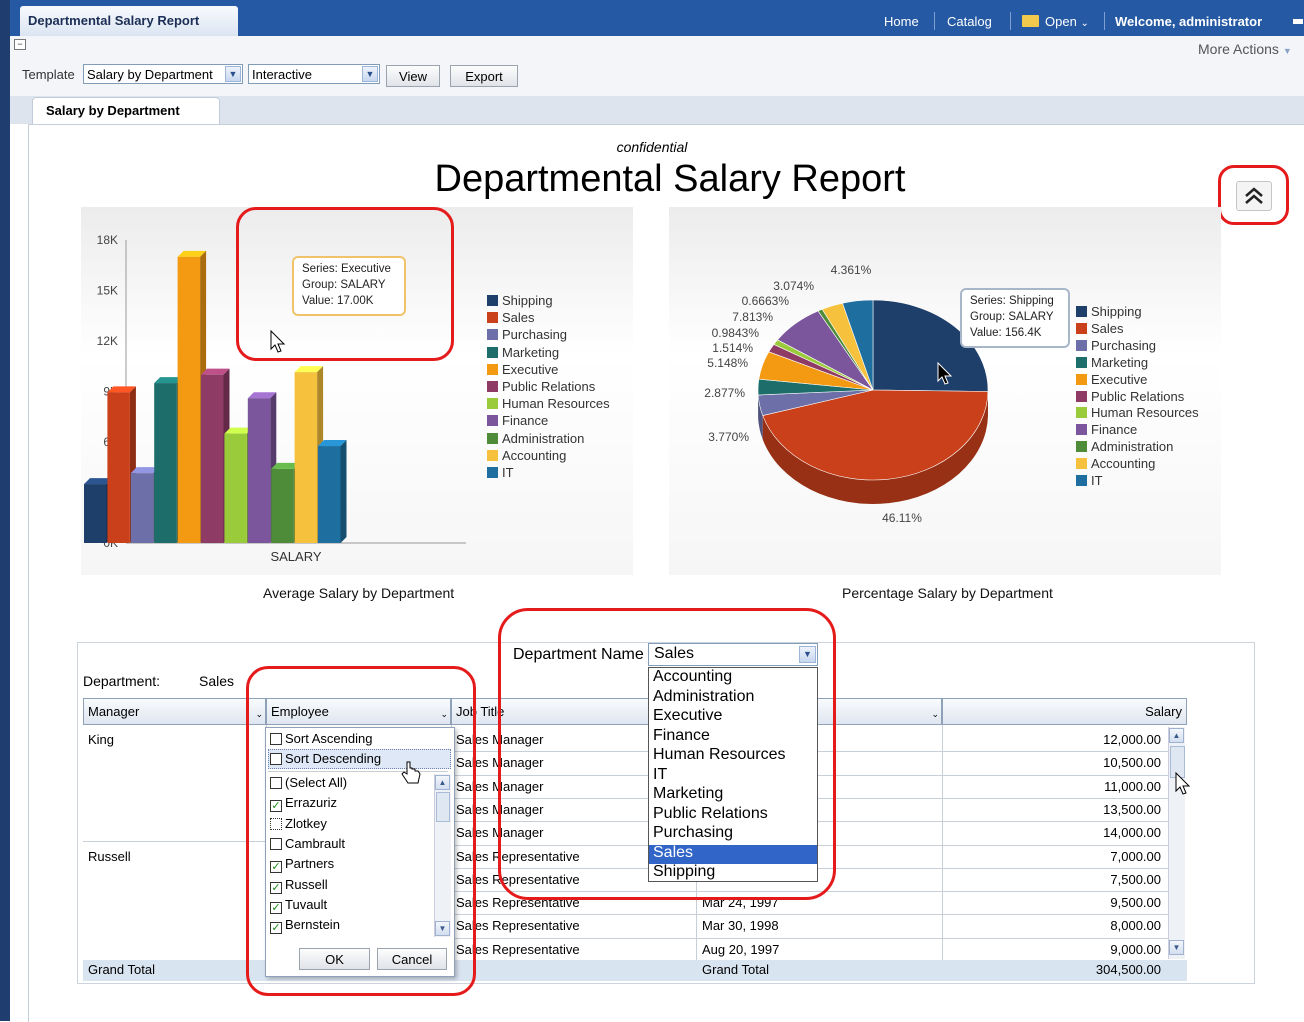 The height and width of the screenshot is (1022, 1304). What do you see at coordinates (1080, 879) in the screenshot?
I see `salary-cell: 7,500.00` at bounding box center [1080, 879].